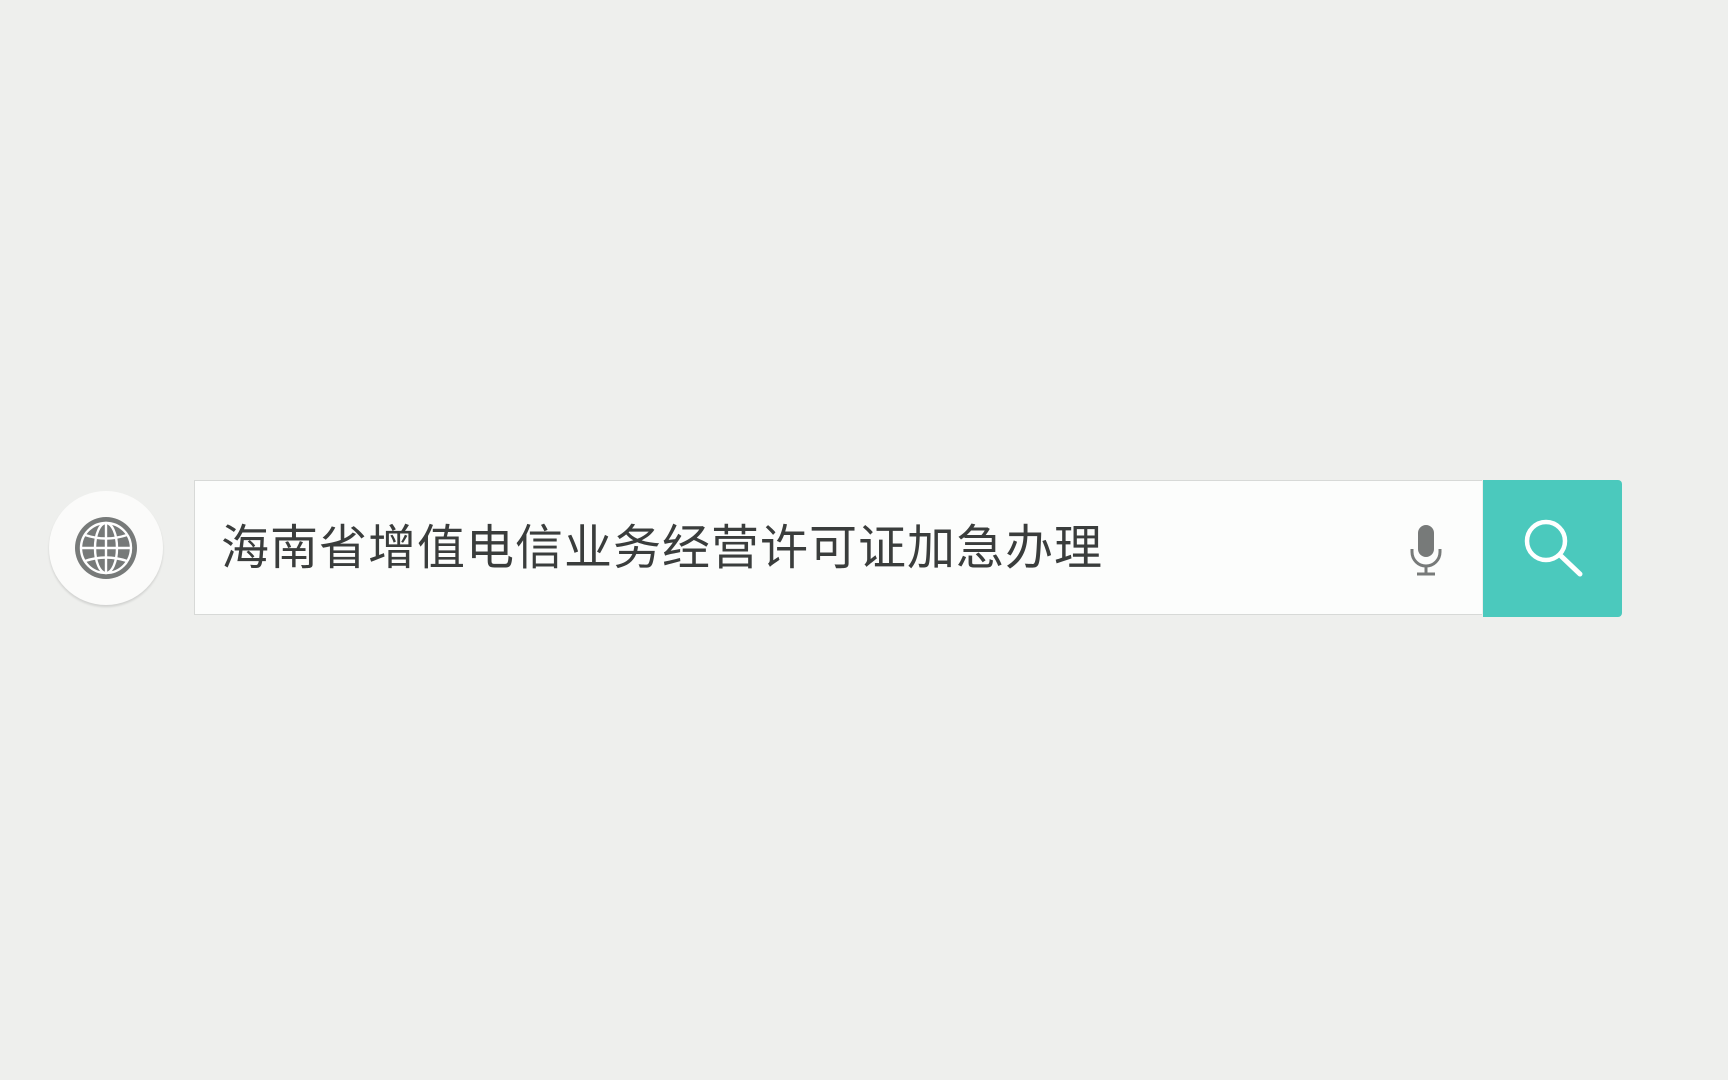 The image size is (1728, 1080). I want to click on globe-icon, so click(106, 548).